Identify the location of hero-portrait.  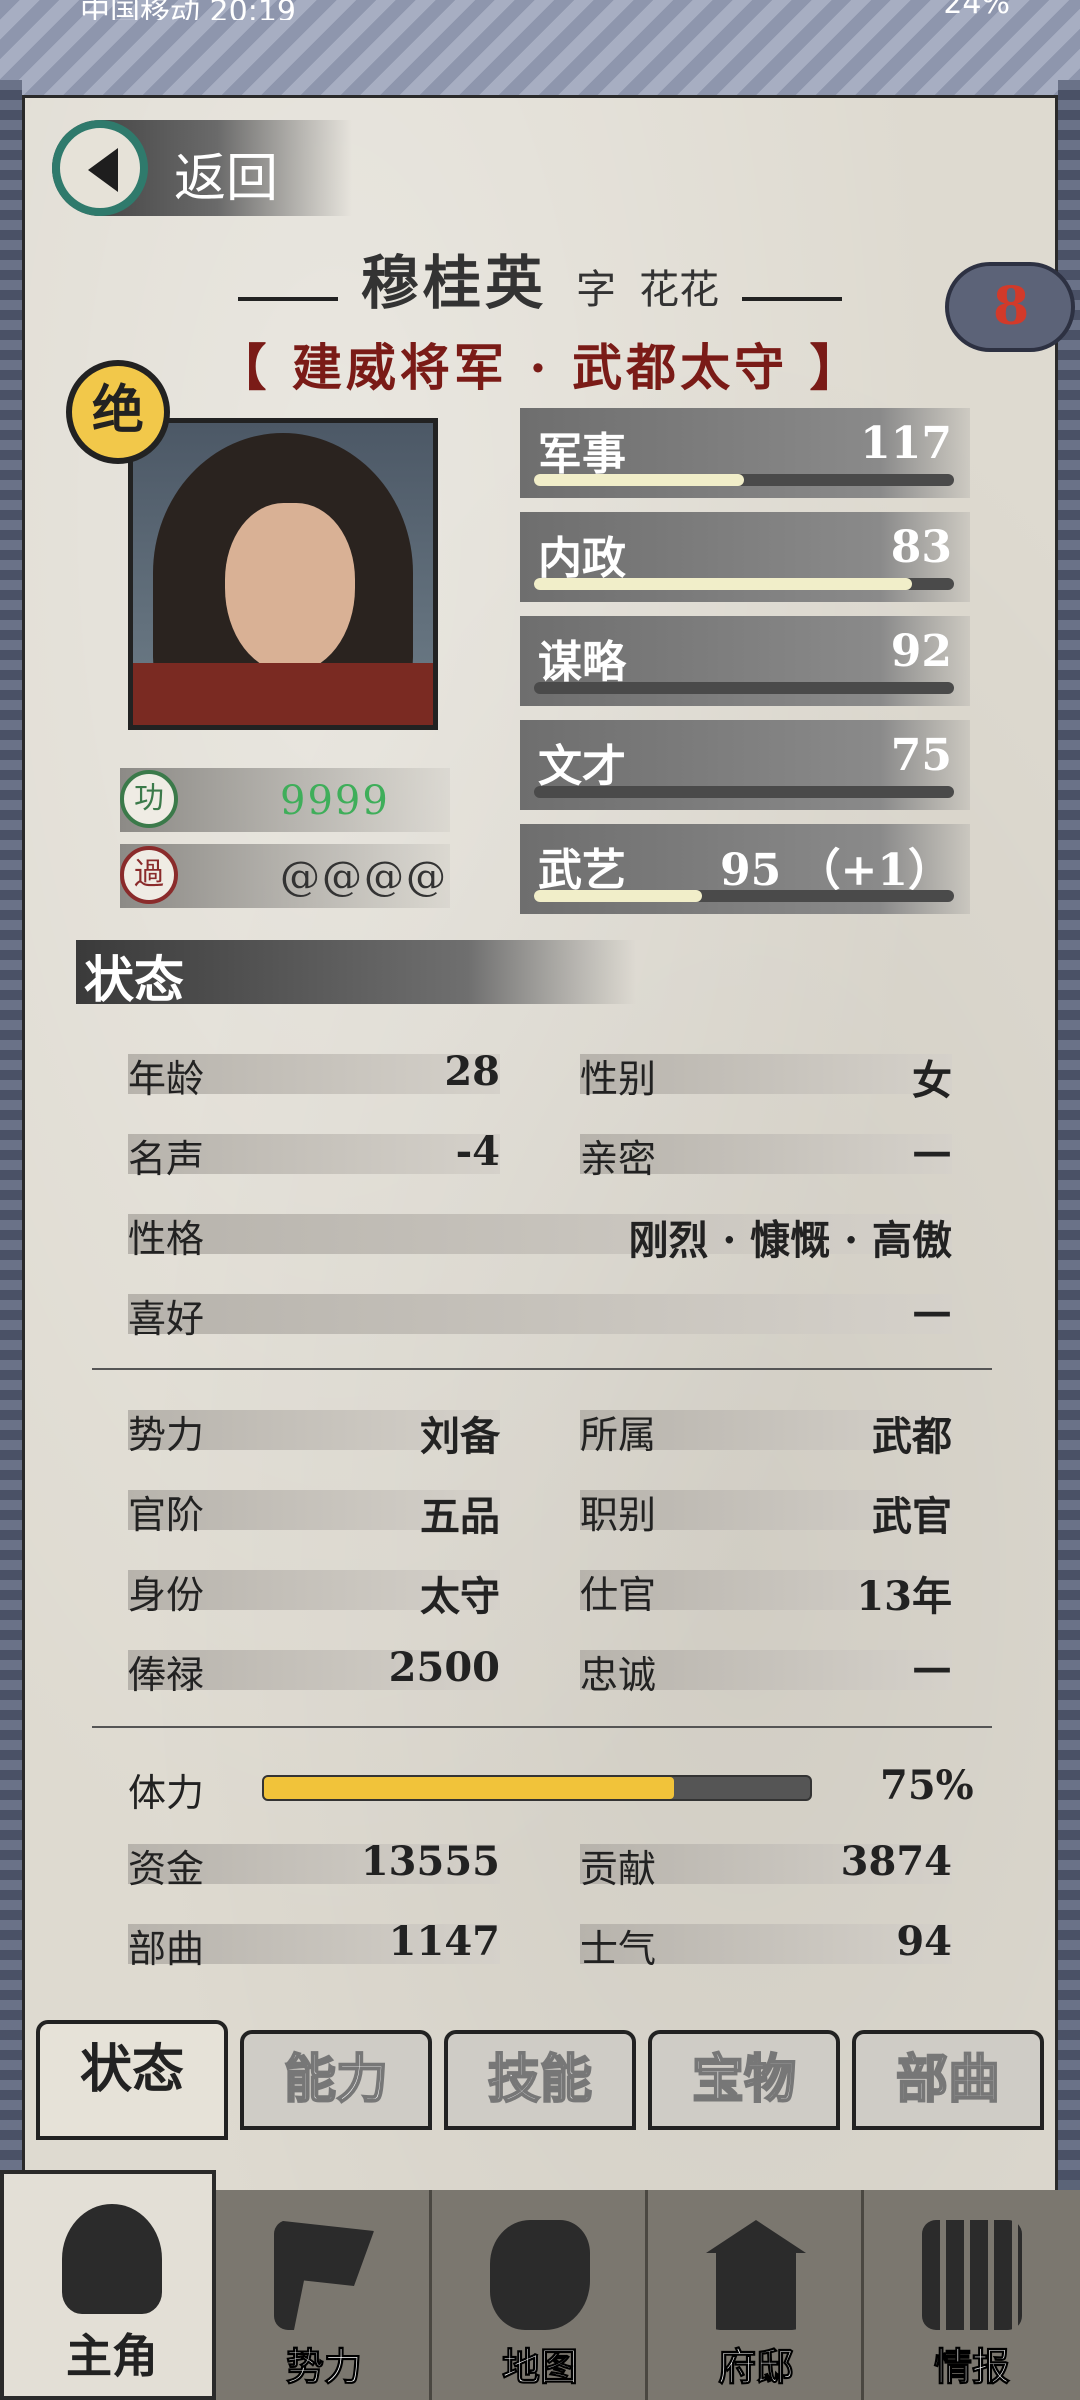
(283, 574).